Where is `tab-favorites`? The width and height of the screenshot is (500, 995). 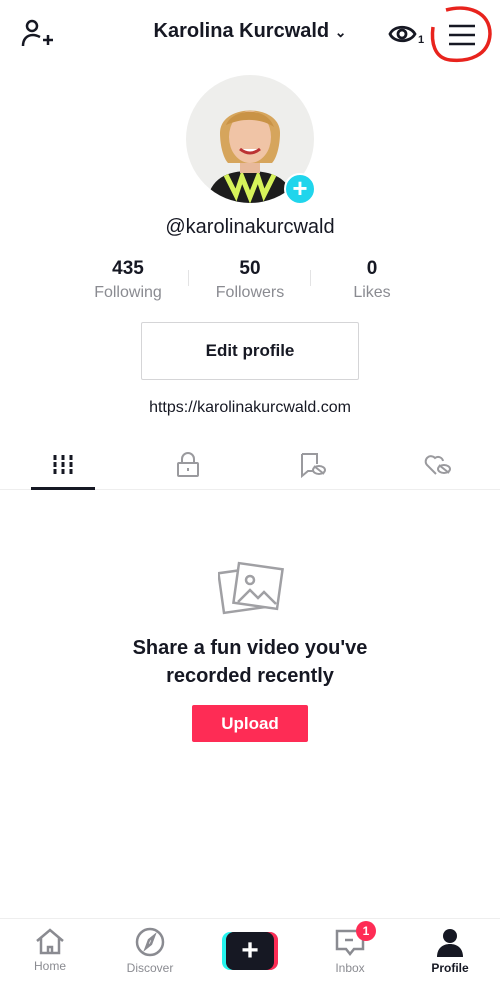
tab-favorites is located at coordinates (312, 464).